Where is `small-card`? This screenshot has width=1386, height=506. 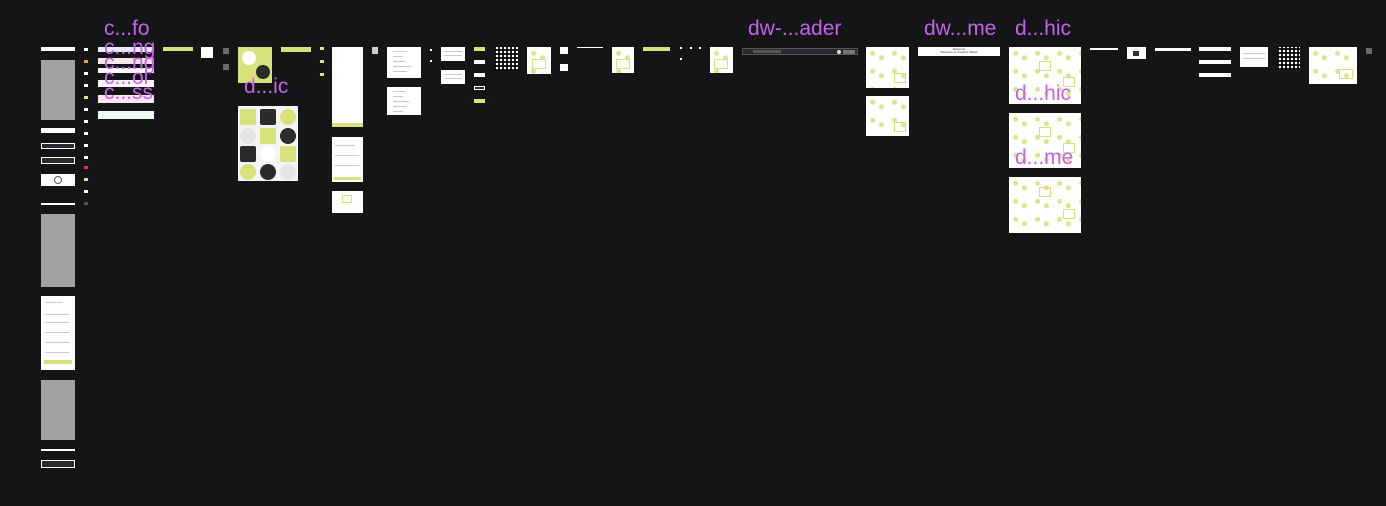
small-card is located at coordinates (207, 52).